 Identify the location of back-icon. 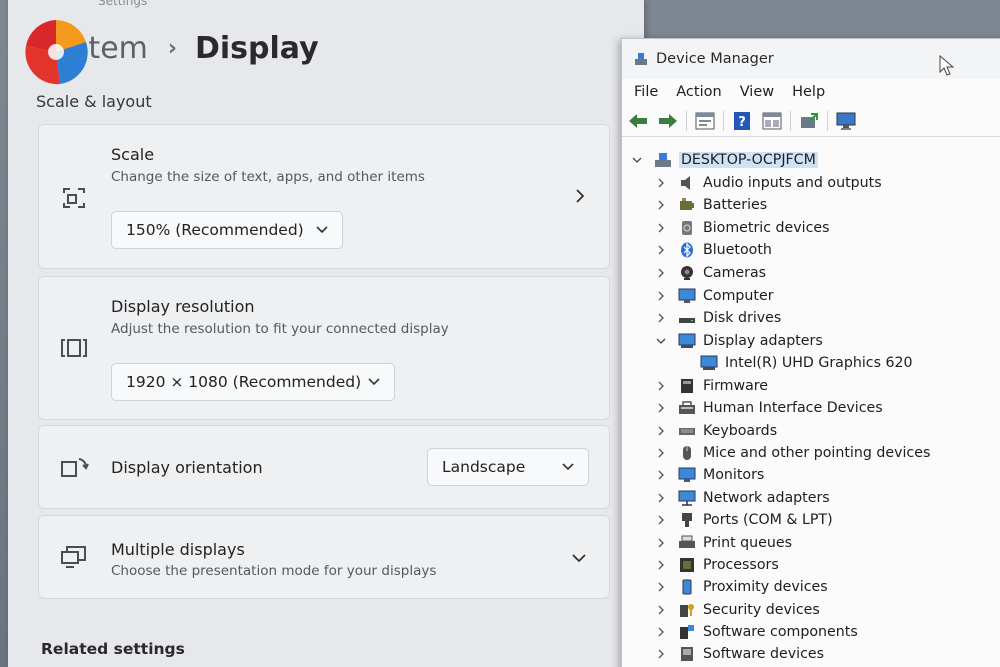
(638, 121).